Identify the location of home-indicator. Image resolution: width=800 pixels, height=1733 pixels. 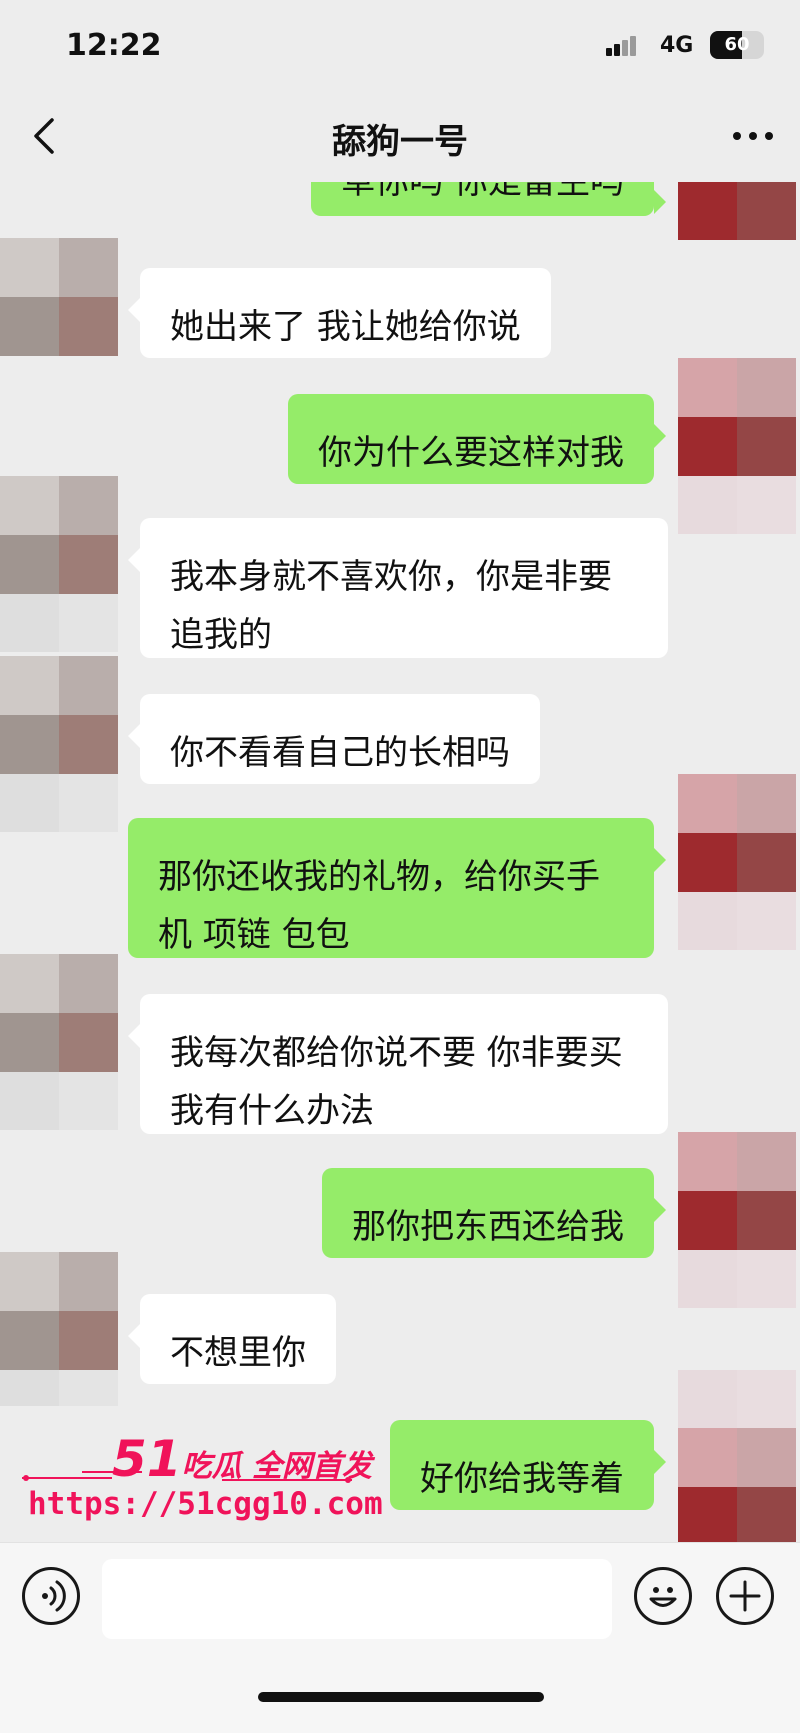
(401, 1697).